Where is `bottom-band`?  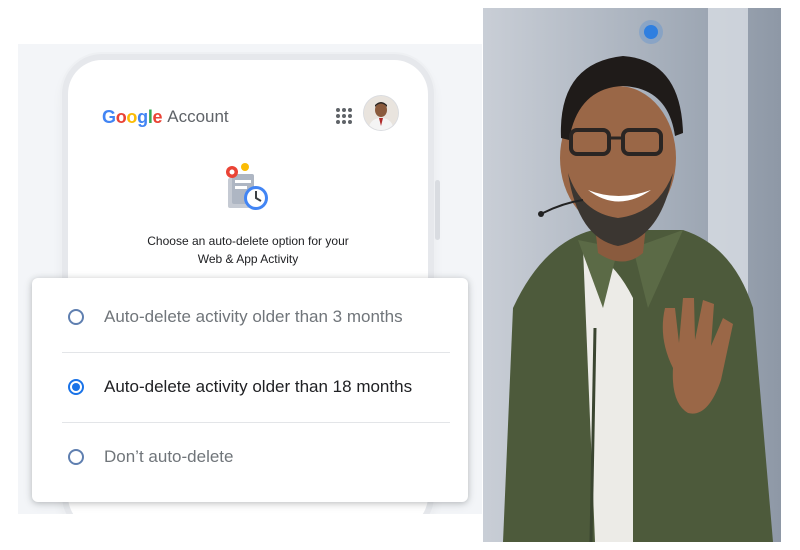 bottom-band is located at coordinates (250, 528).